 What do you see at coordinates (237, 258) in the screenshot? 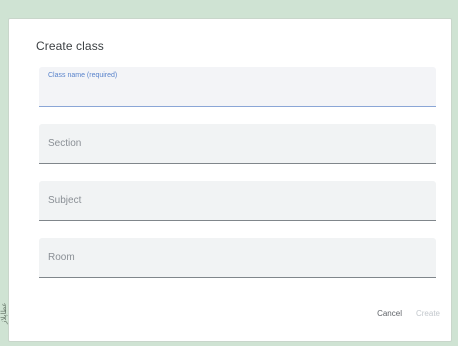
I see `room-field: Room` at bounding box center [237, 258].